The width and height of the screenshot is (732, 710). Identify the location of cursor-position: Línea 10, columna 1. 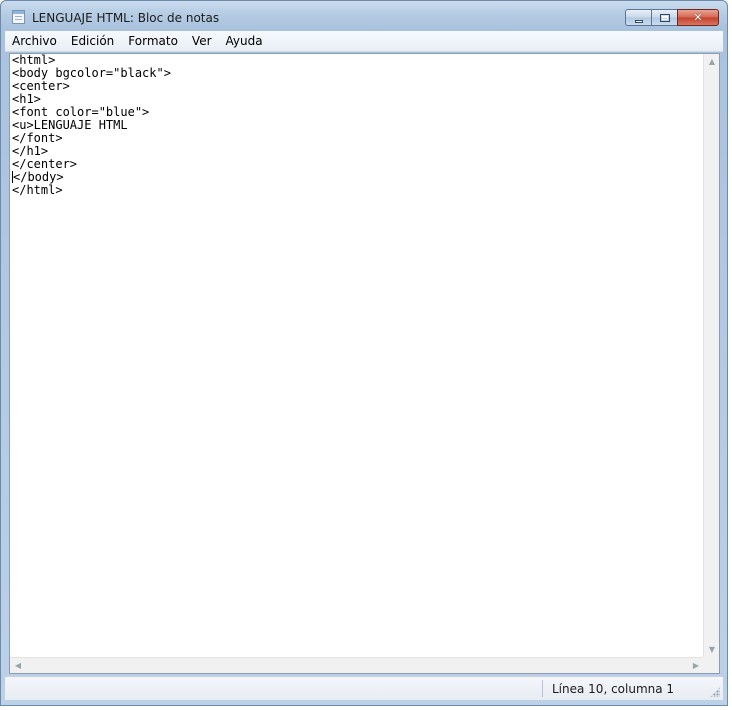
(613, 689).